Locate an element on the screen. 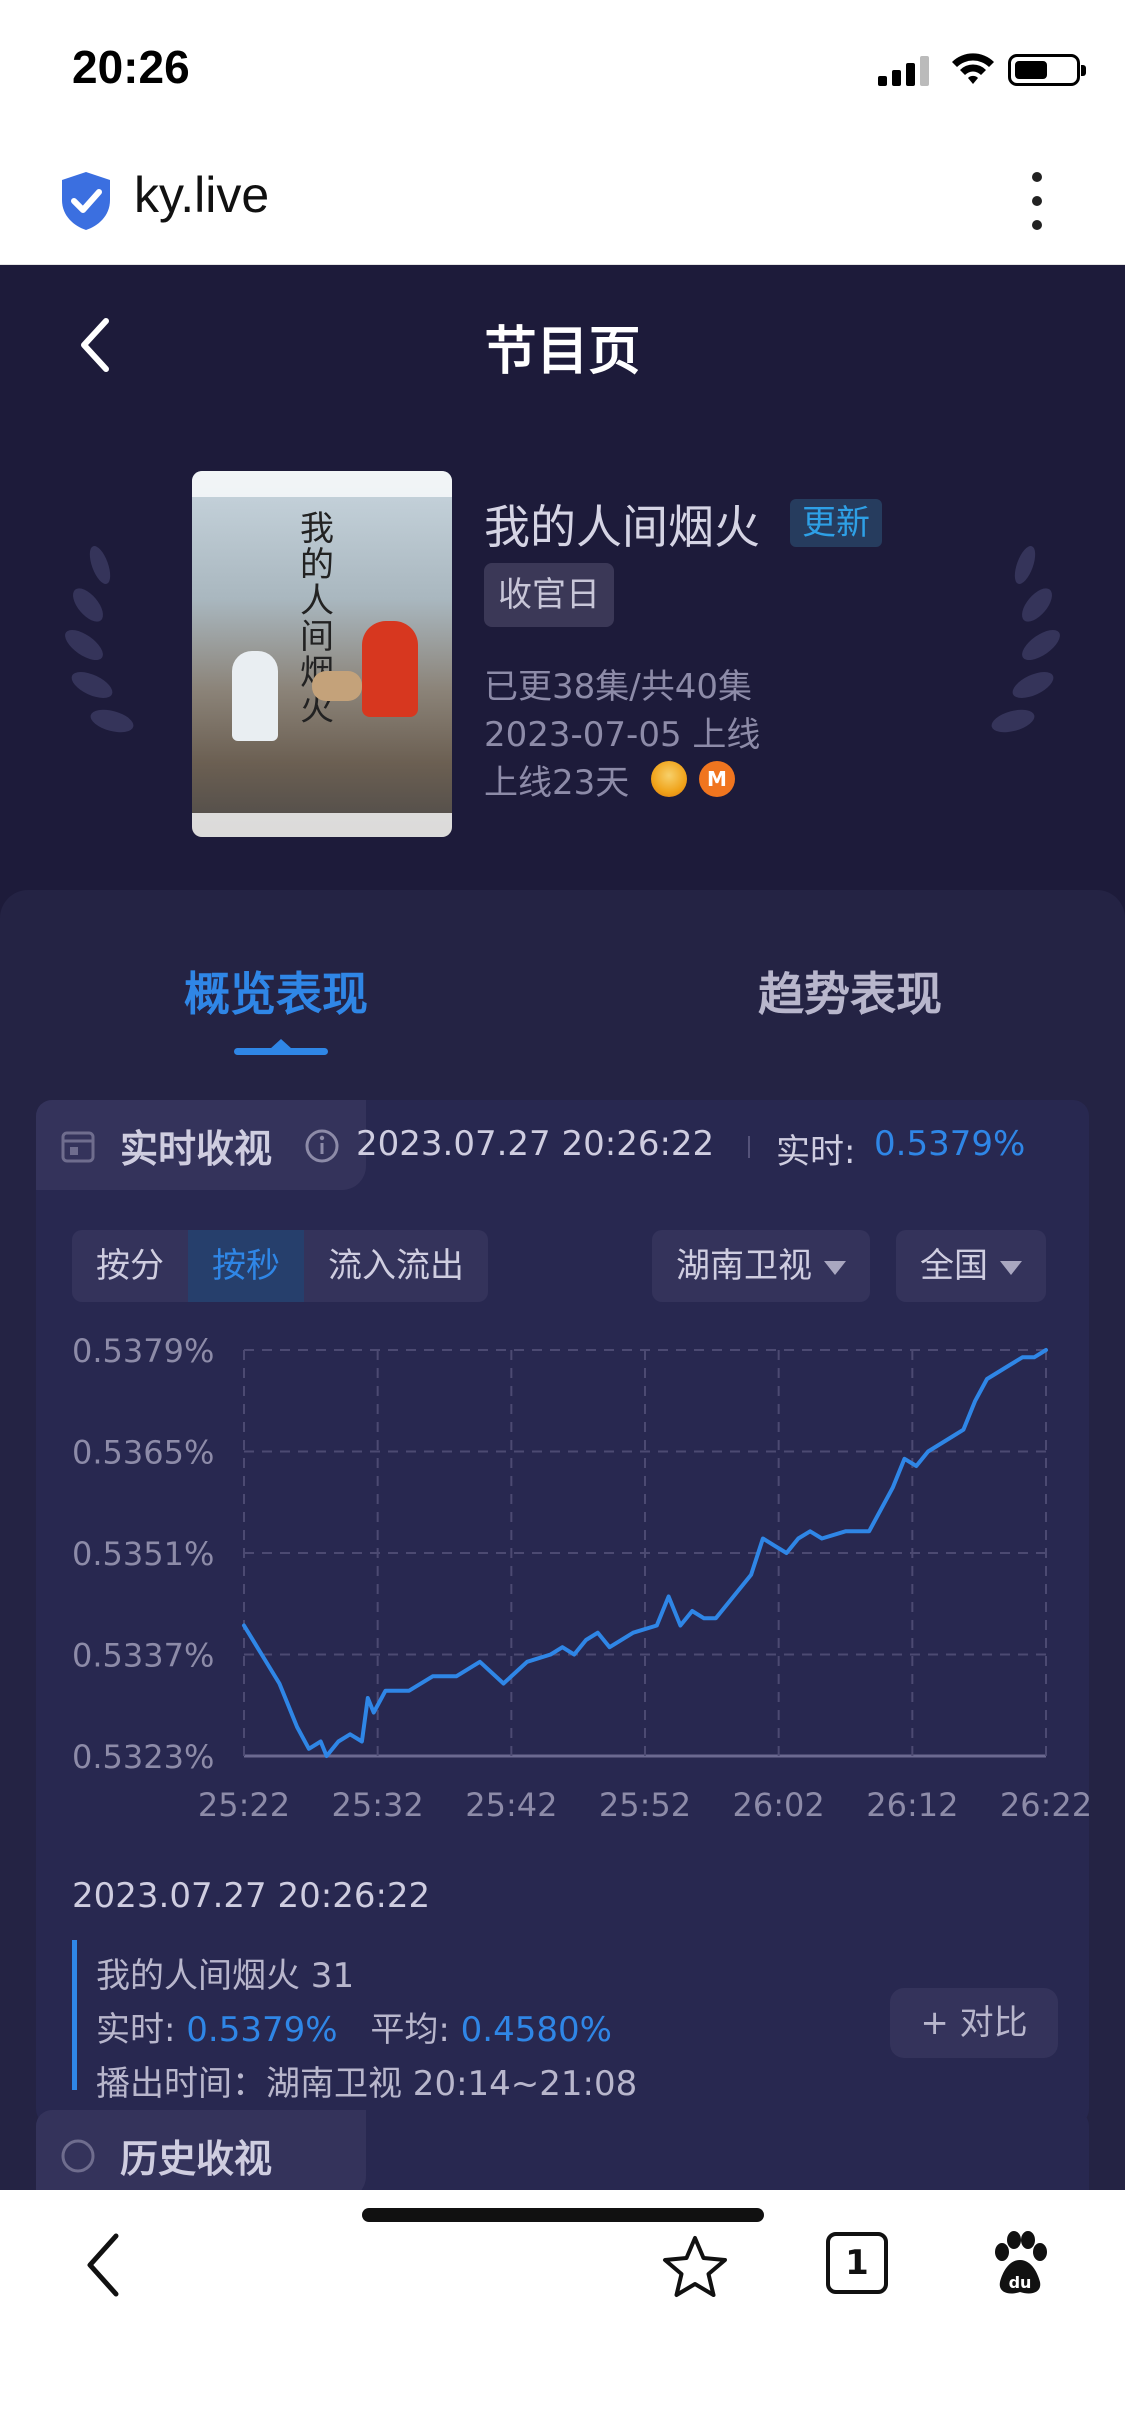 The height and width of the screenshot is (2436, 1125). finale-tag: 收官日 is located at coordinates (549, 595).